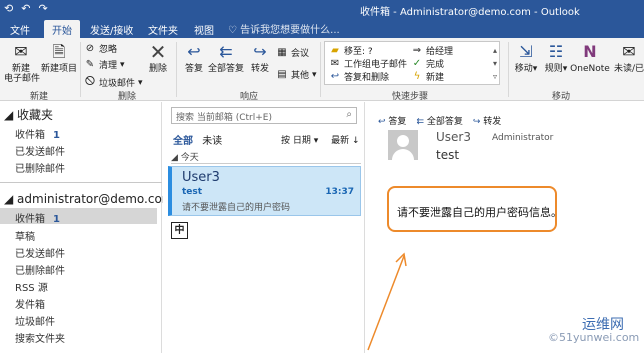  I want to click on clean-icon: ✎, so click(90, 64).